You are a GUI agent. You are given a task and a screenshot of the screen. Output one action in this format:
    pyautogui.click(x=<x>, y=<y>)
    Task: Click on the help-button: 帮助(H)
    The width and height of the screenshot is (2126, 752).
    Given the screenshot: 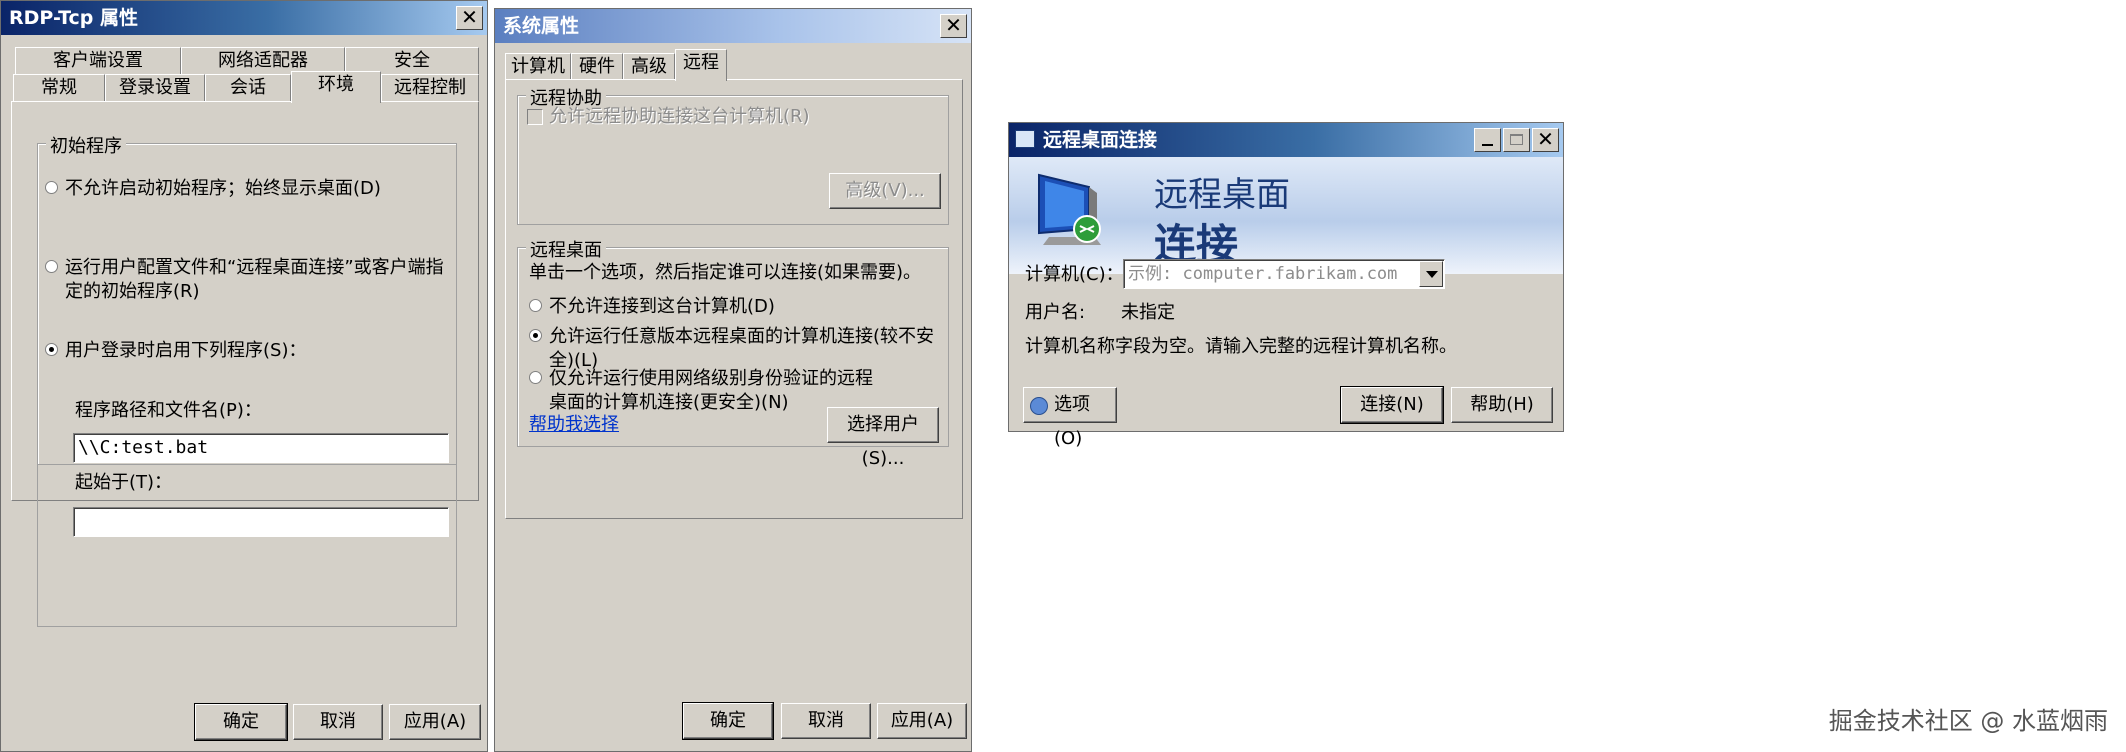 What is the action you would take?
    pyautogui.click(x=1502, y=405)
    